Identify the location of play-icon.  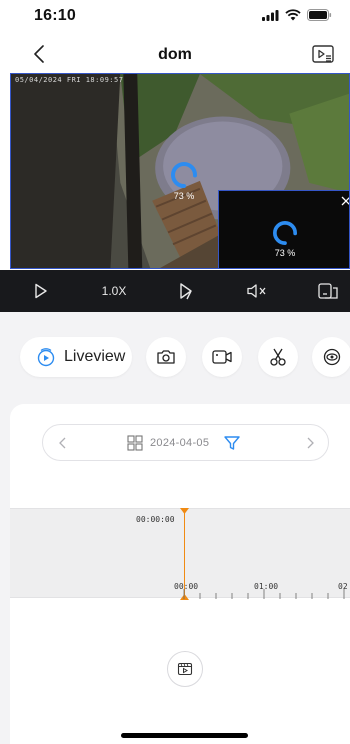
(41, 291).